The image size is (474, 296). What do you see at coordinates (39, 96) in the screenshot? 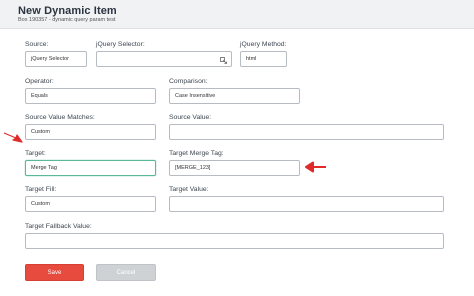
I see `operator-value: Equals` at bounding box center [39, 96].